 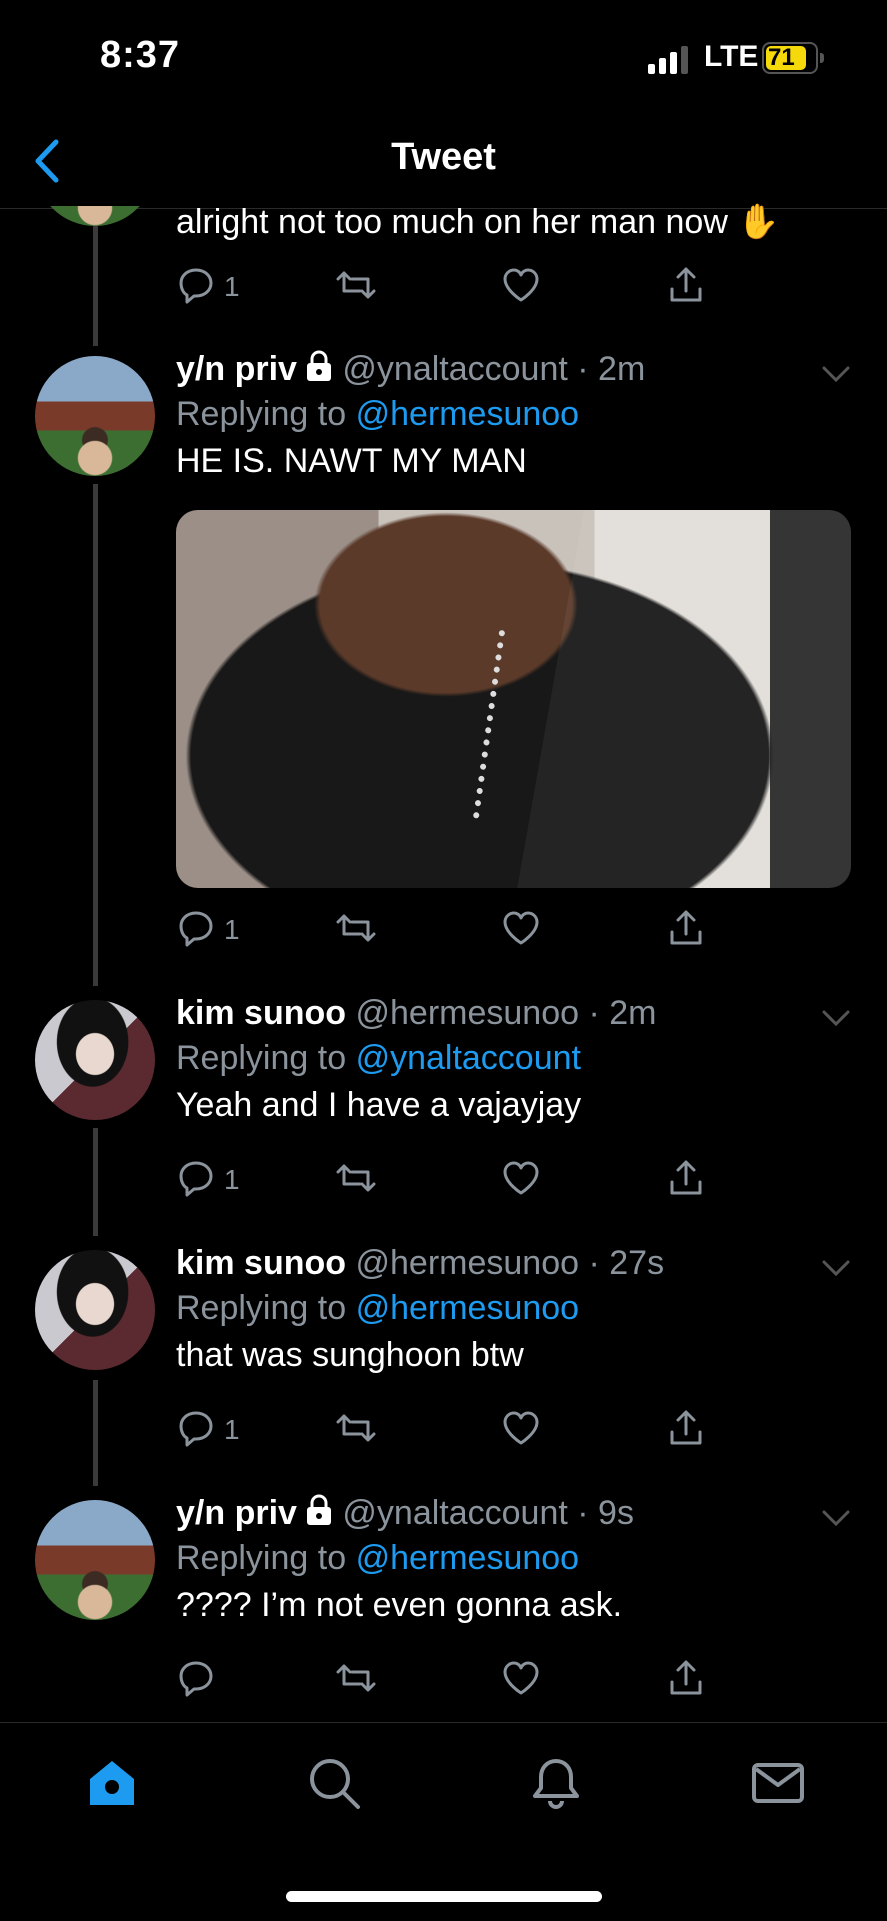 What do you see at coordinates (793, 58) in the screenshot?
I see `battery-icon: 71` at bounding box center [793, 58].